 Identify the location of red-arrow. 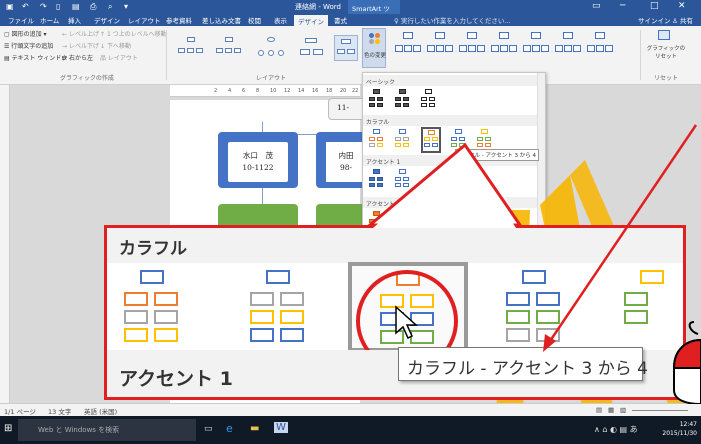
(620, 238).